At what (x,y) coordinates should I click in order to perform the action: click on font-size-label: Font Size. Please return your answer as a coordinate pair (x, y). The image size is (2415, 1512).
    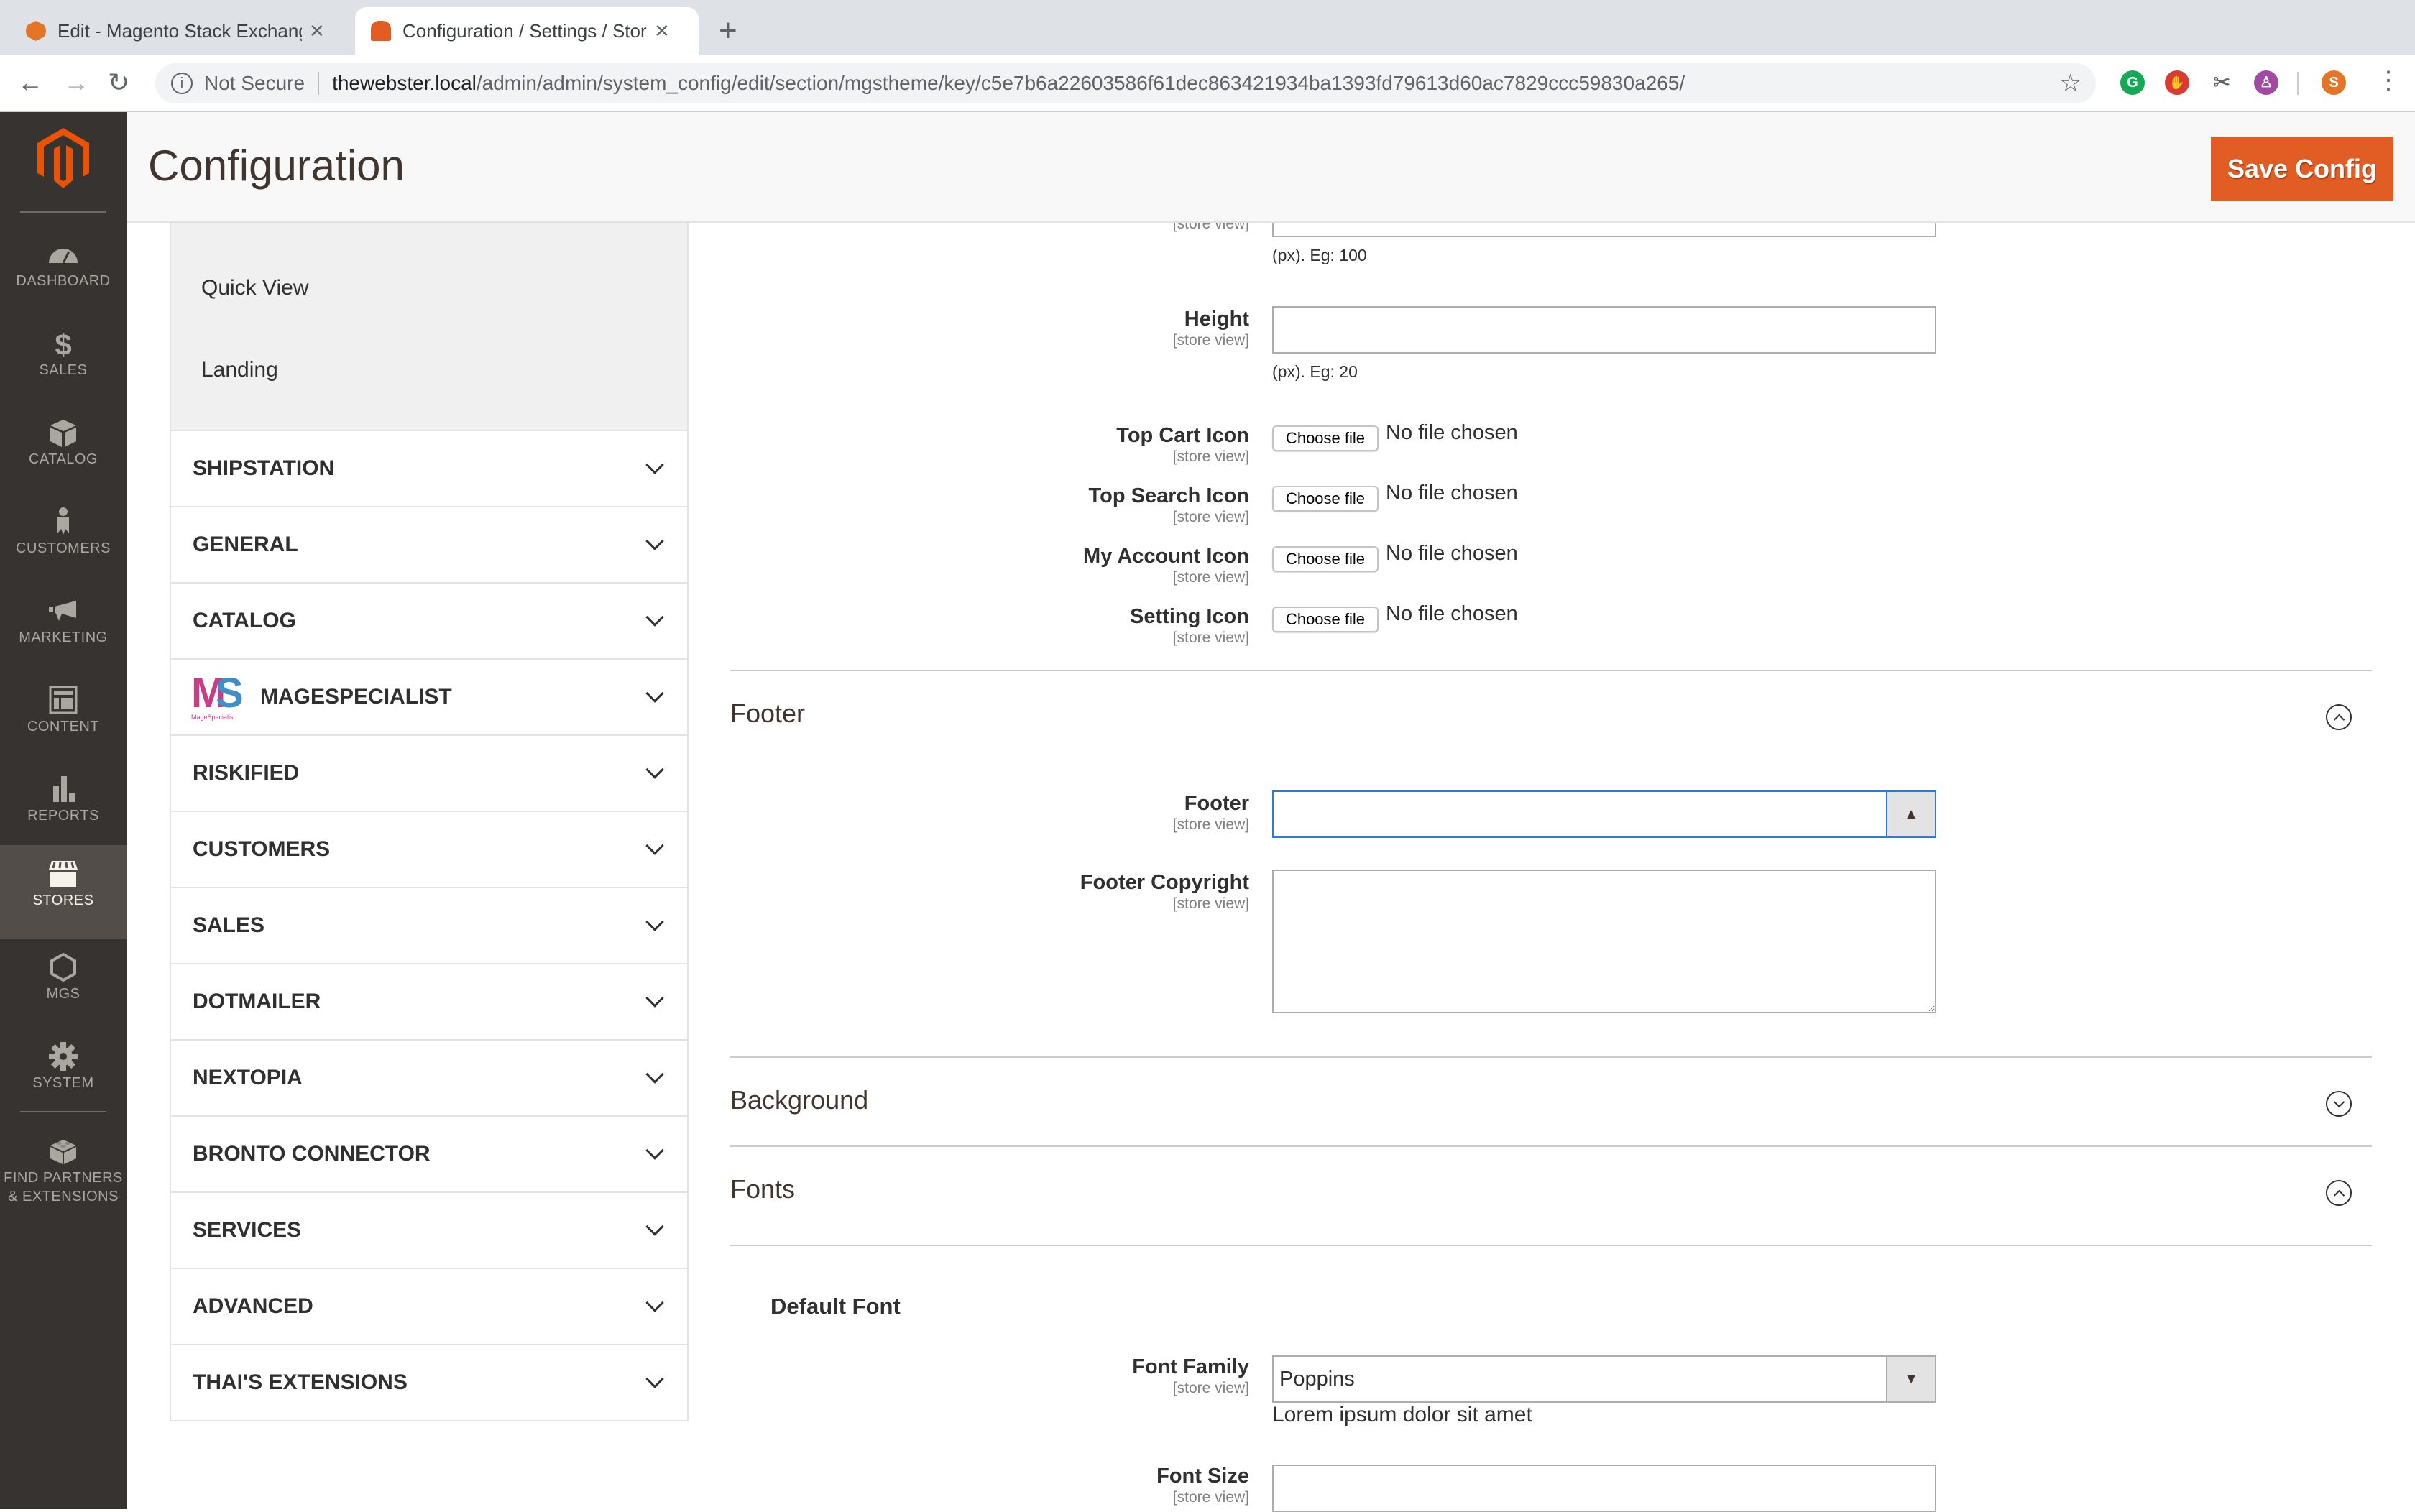
    Looking at the image, I should click on (1202, 1477).